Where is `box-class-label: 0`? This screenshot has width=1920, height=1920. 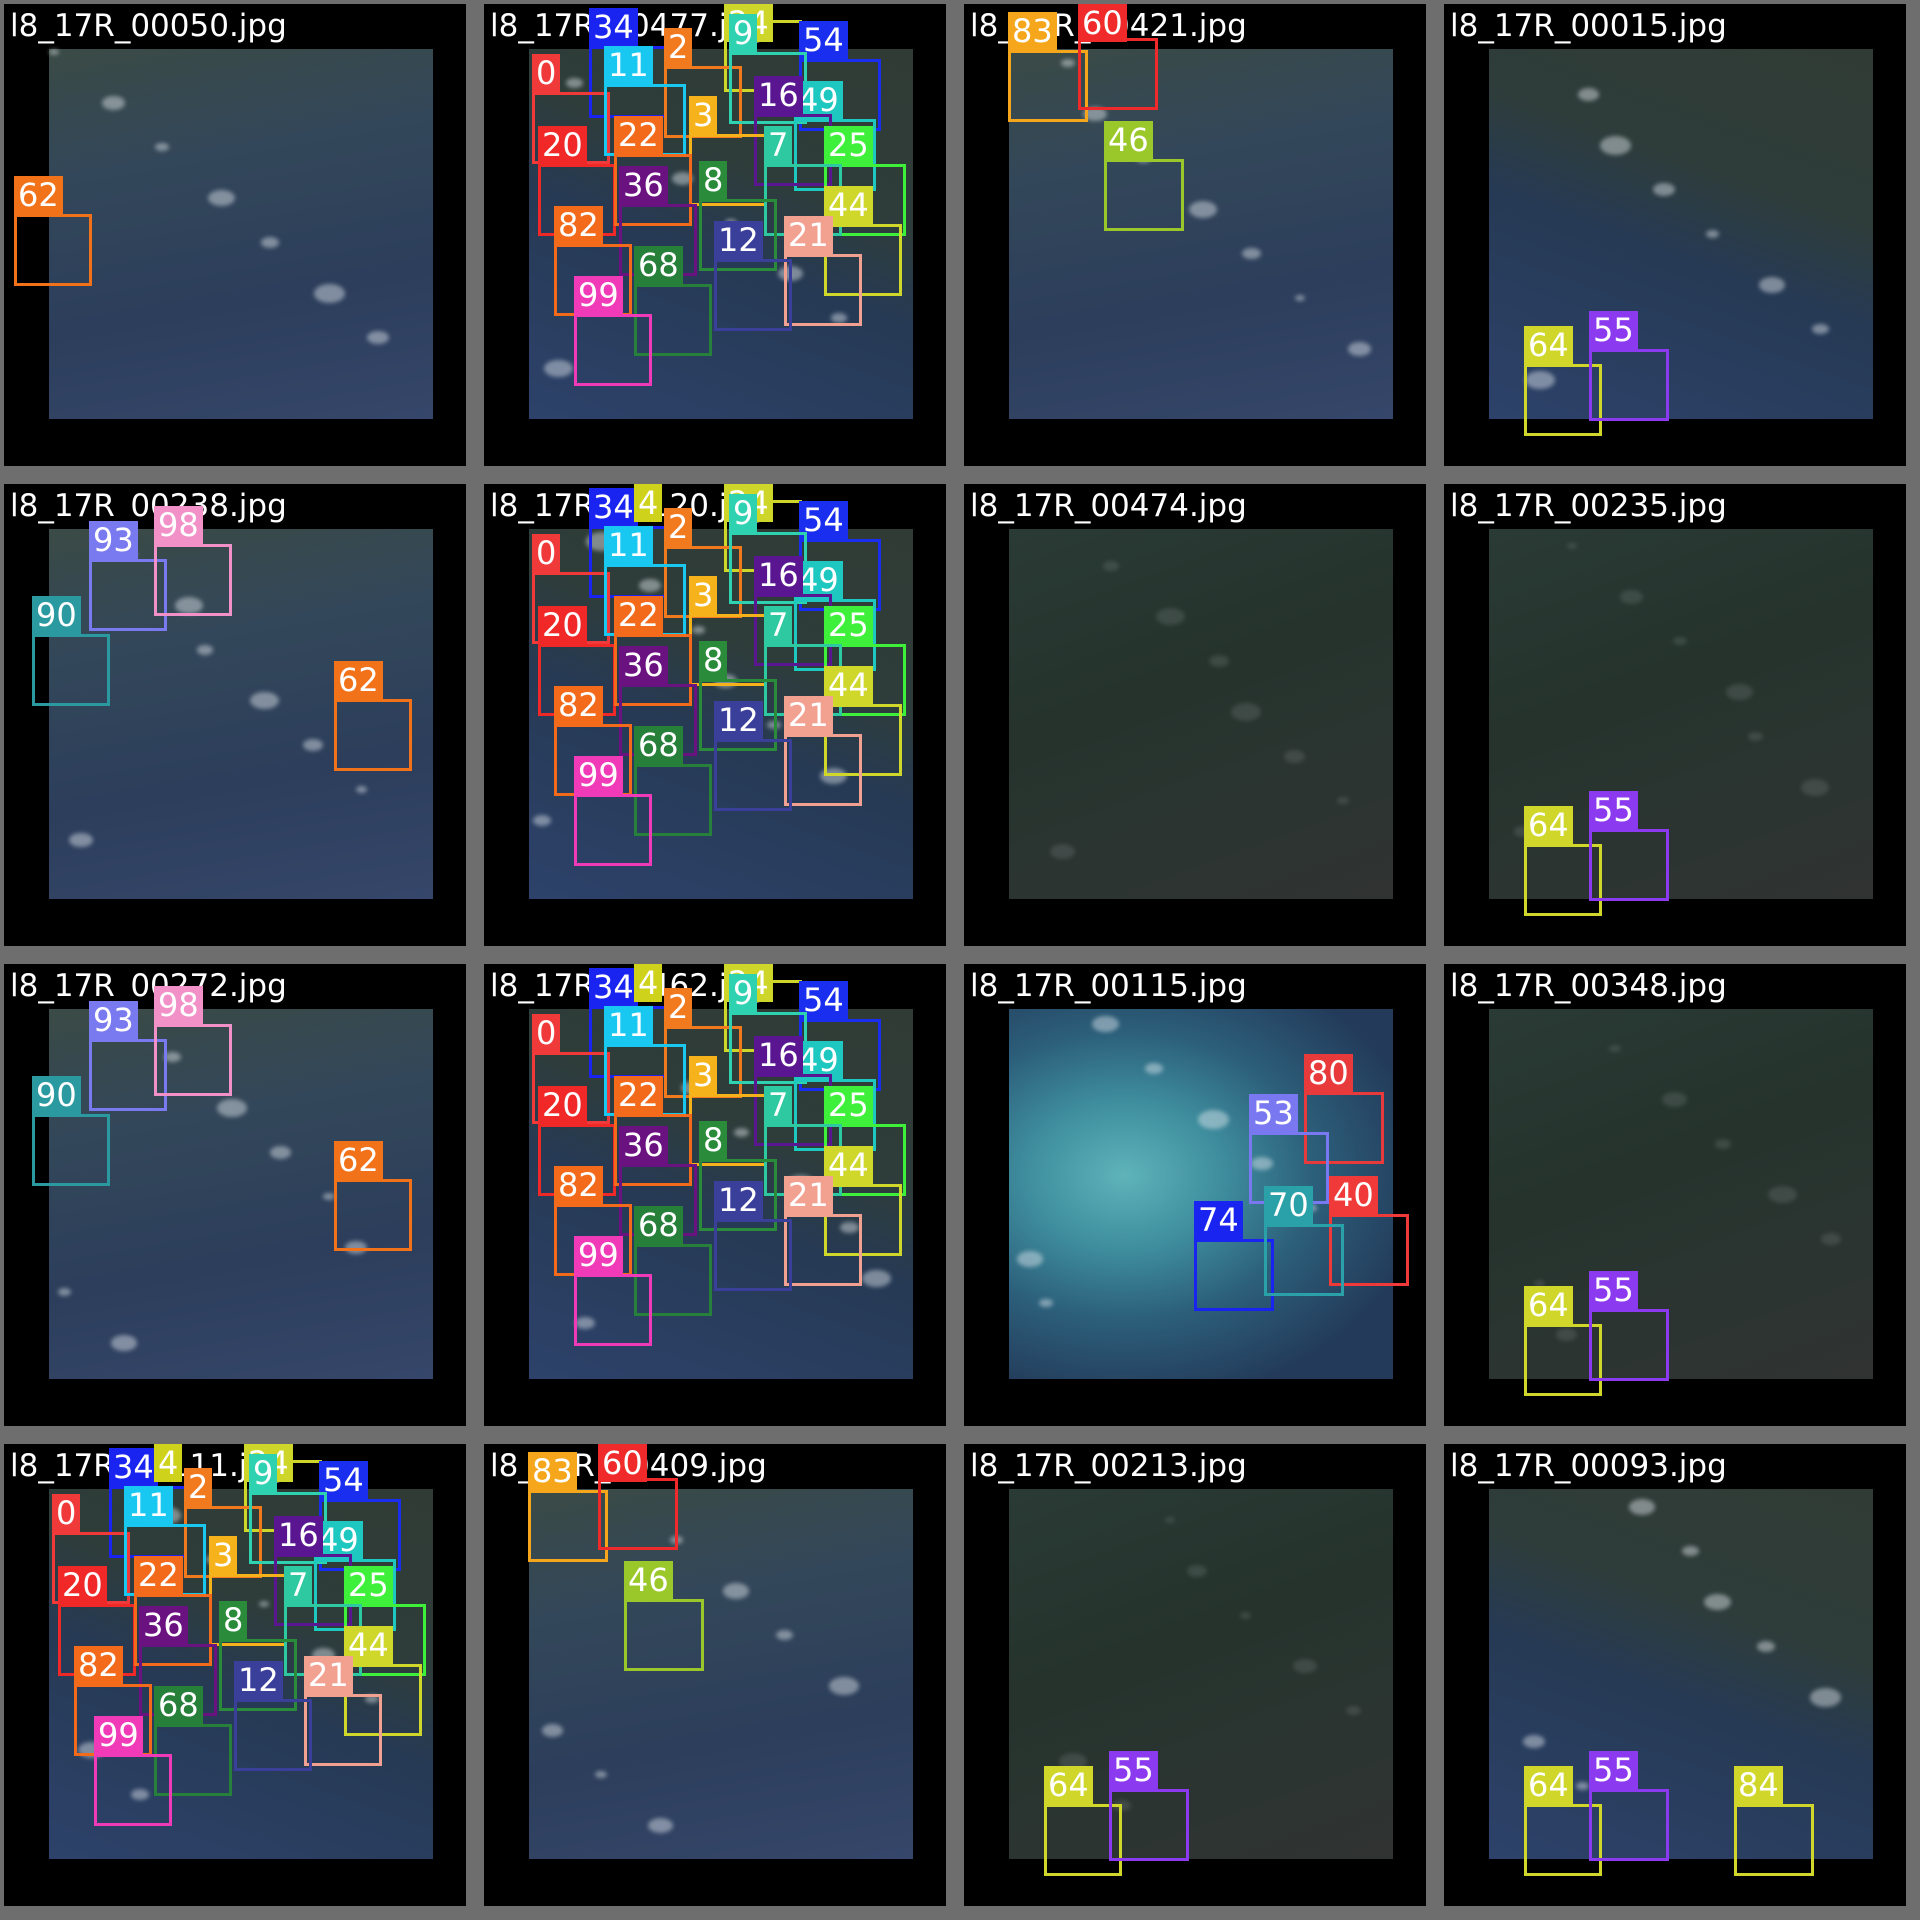
box-class-label: 0 is located at coordinates (546, 73).